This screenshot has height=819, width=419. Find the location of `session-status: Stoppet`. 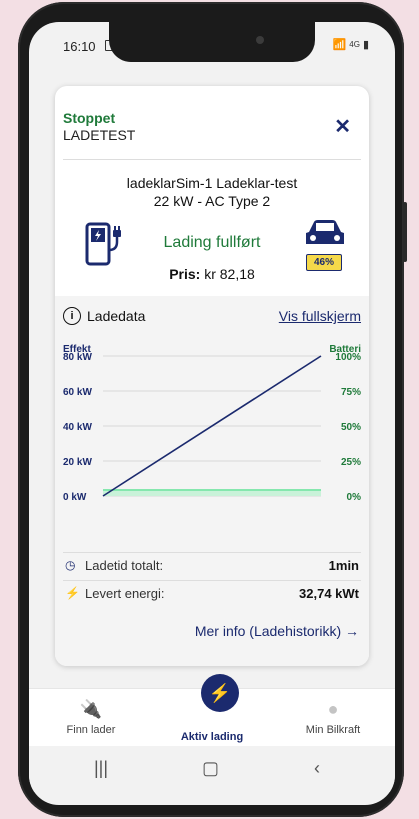

session-status: Stoppet is located at coordinates (89, 118).